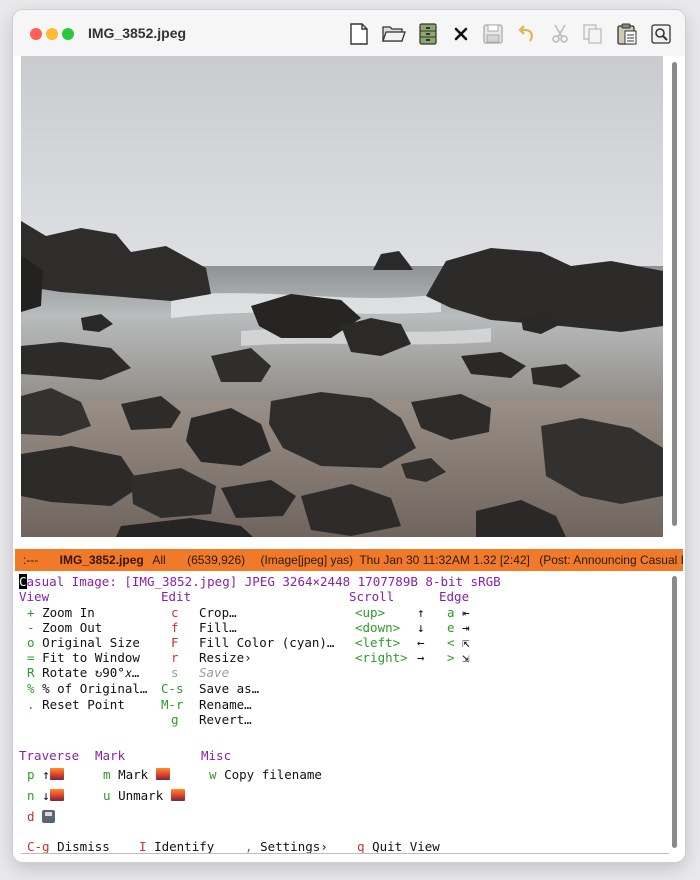 The image size is (700, 880). Describe the element at coordinates (265, 774) in the screenshot. I see `menu-item-copy-filename: w Copy filename` at that location.